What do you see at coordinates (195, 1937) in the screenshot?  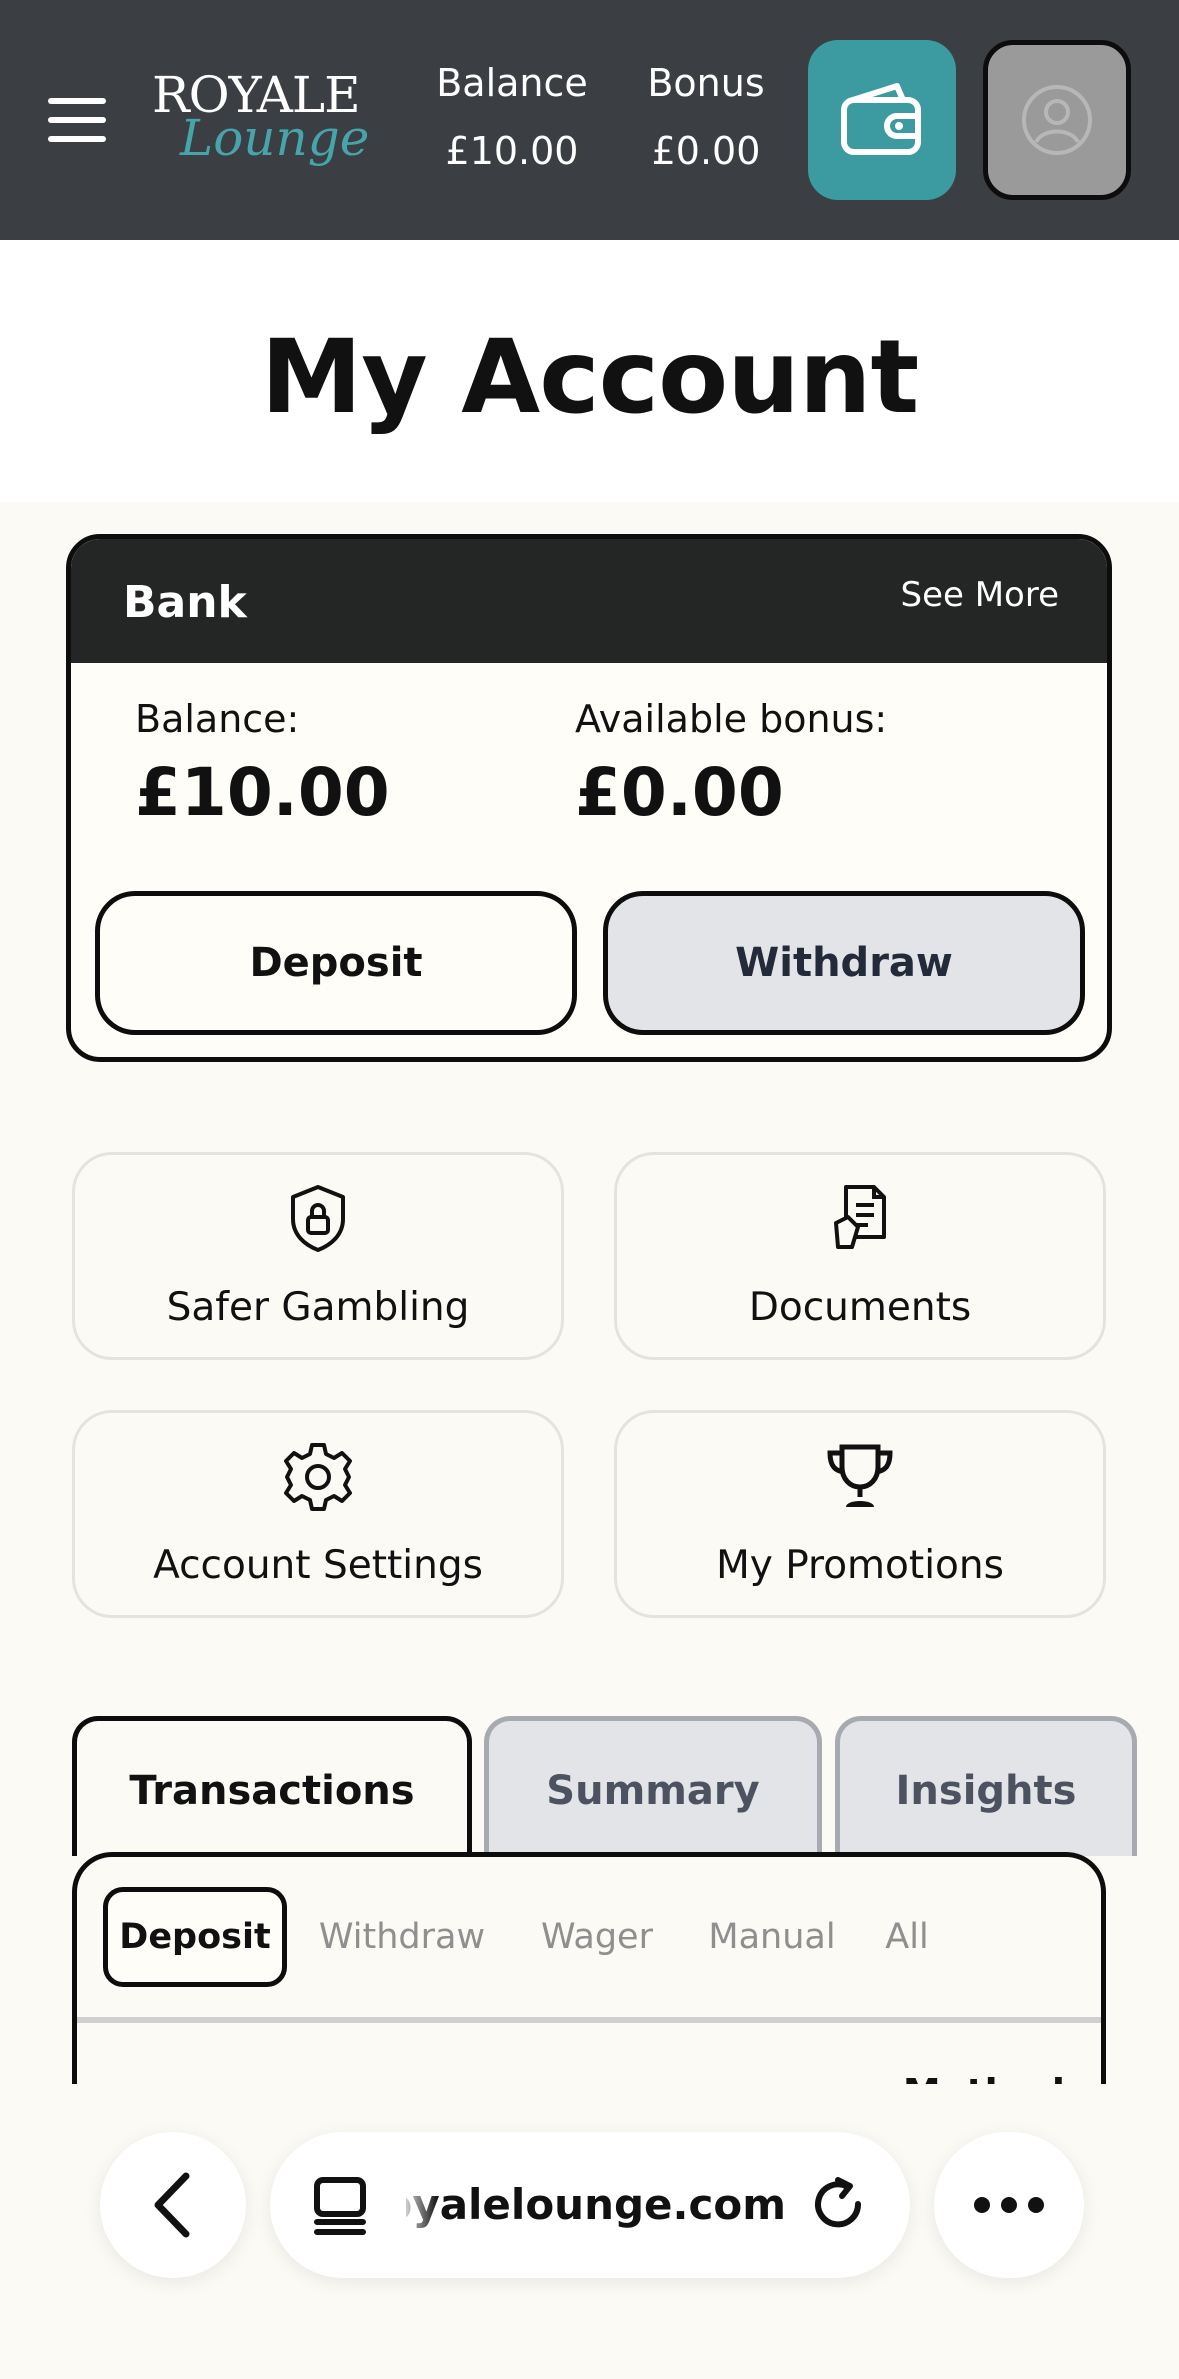 I see `filter-deposit: Deposit` at bounding box center [195, 1937].